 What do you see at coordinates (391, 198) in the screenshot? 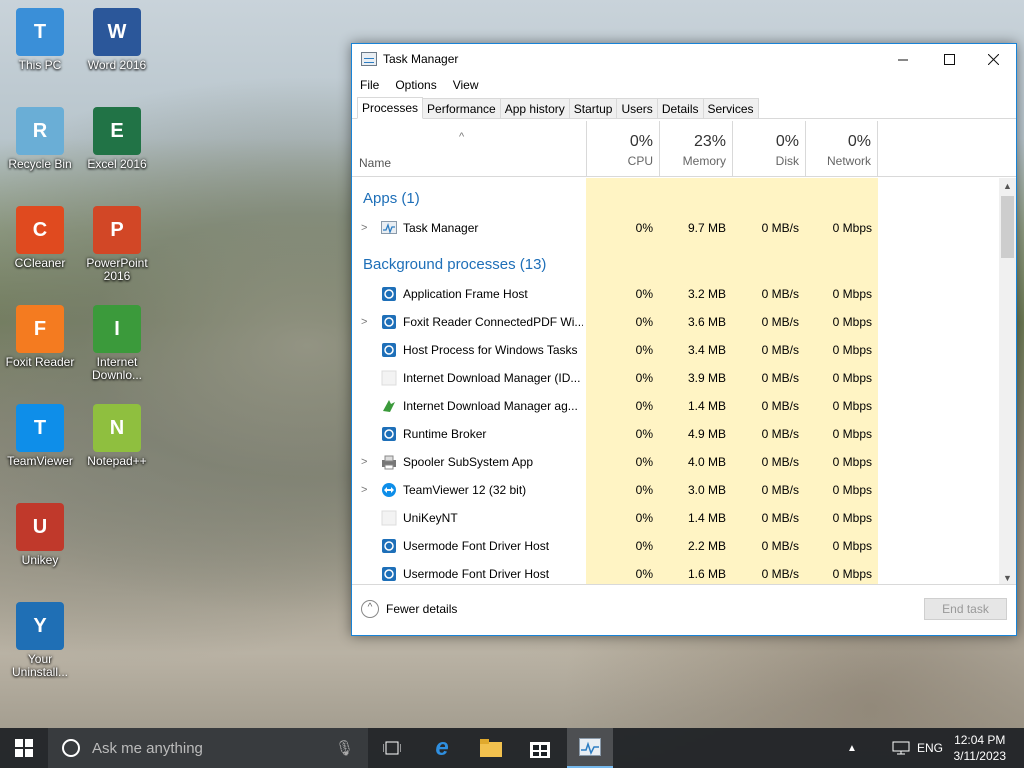
I see `group-apps: Apps (1)` at bounding box center [391, 198].